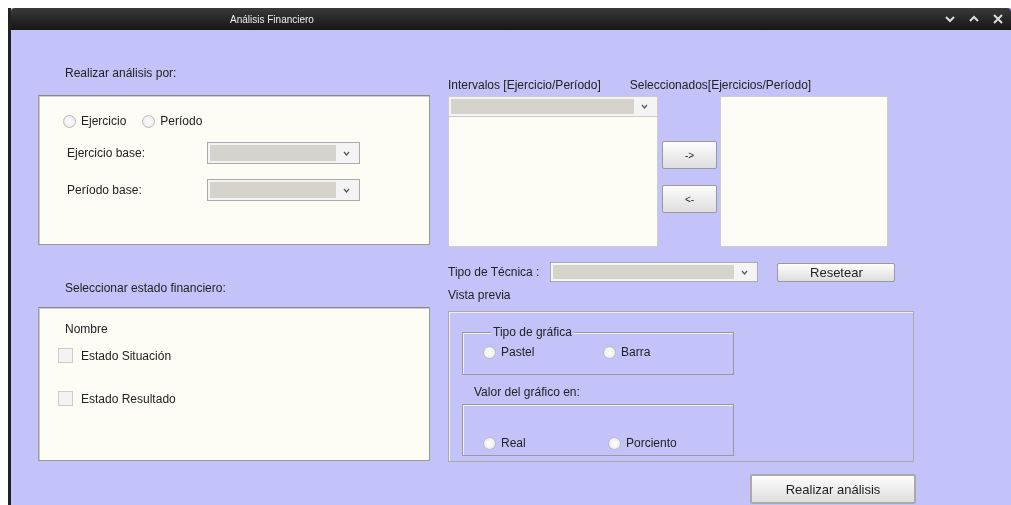 Image resolution: width=1011 pixels, height=505 pixels. Describe the element at coordinates (243, 355) in the screenshot. I see `checkbox-item: Estado Situación` at that location.